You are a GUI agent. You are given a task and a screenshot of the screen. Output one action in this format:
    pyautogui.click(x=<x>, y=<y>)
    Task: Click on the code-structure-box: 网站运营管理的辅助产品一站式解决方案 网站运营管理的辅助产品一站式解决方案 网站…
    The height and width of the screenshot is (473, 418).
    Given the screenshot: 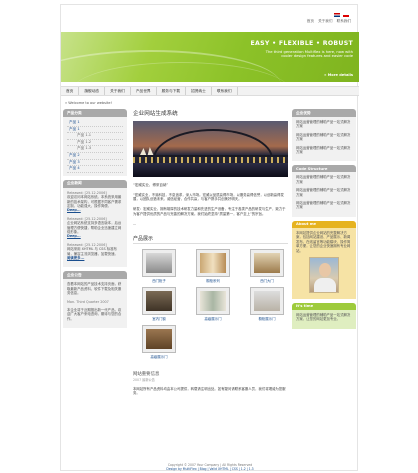 What is the action you would take?
    pyautogui.click(x=324, y=194)
    